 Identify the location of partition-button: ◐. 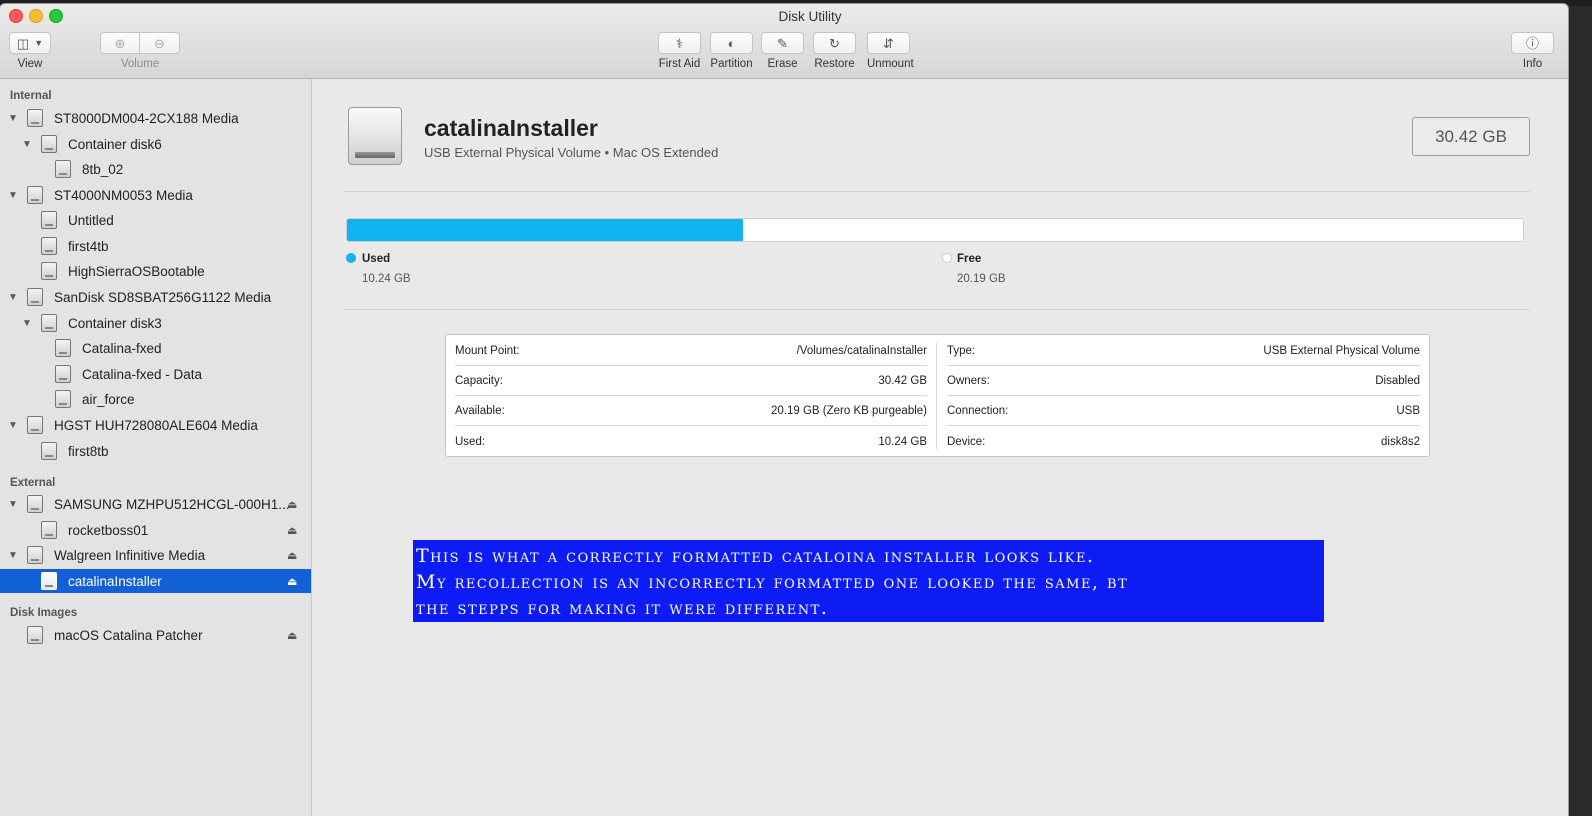
(731, 43).